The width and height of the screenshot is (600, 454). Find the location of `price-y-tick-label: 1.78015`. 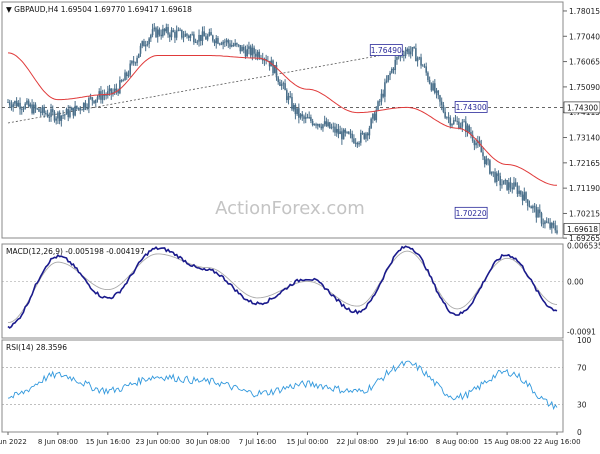

price-y-tick-label: 1.78015 is located at coordinates (584, 11).